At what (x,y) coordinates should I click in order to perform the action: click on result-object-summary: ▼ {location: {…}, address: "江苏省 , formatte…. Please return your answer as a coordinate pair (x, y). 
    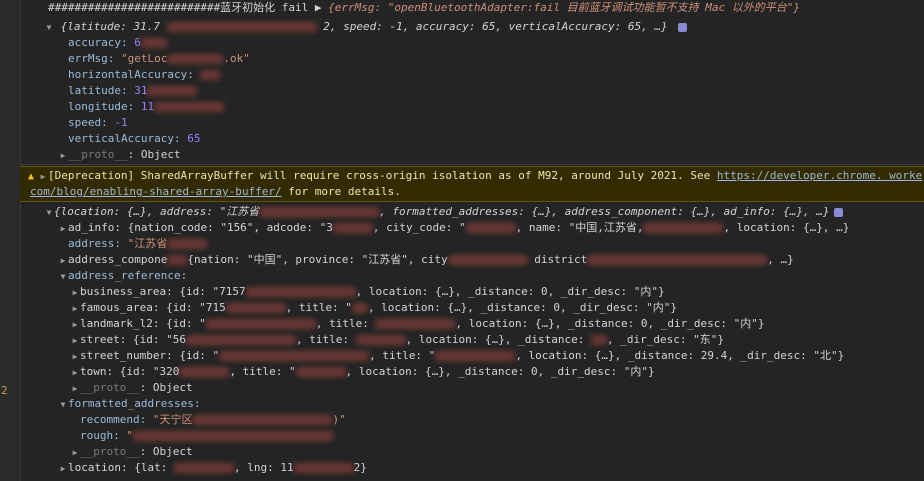
    Looking at the image, I should click on (472, 212).